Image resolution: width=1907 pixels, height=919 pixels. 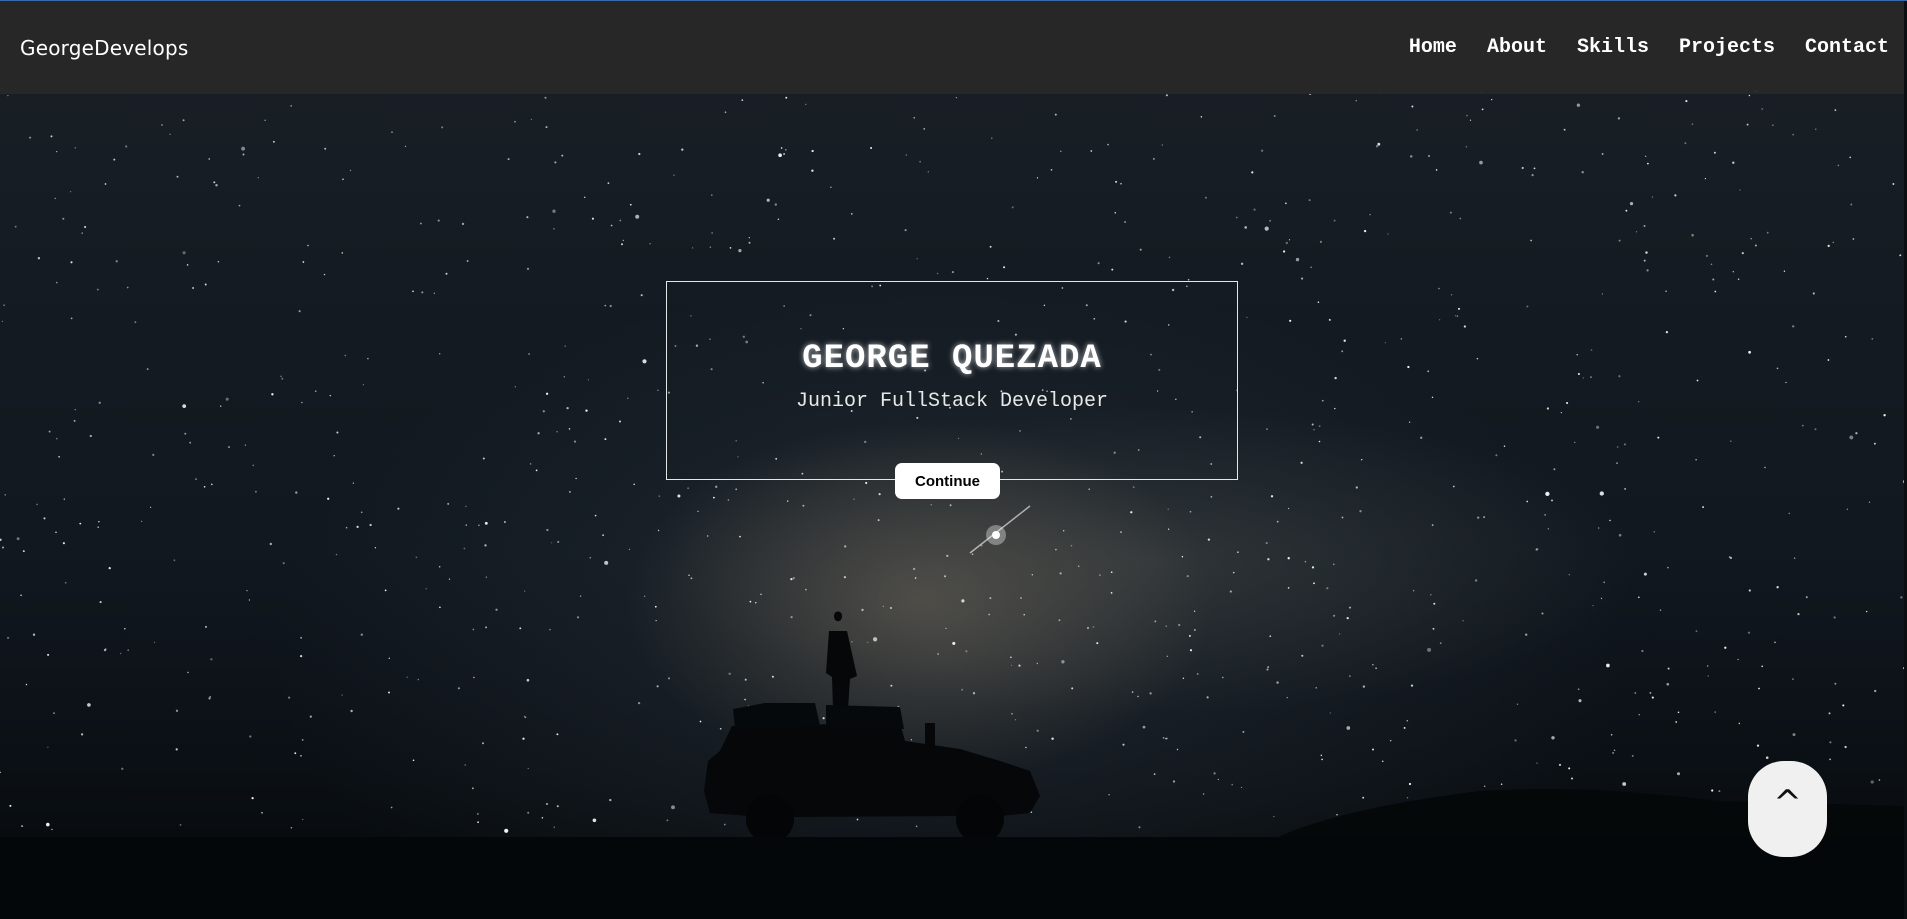 I want to click on hero-name: GEORGE QUEZADA, so click(x=952, y=359).